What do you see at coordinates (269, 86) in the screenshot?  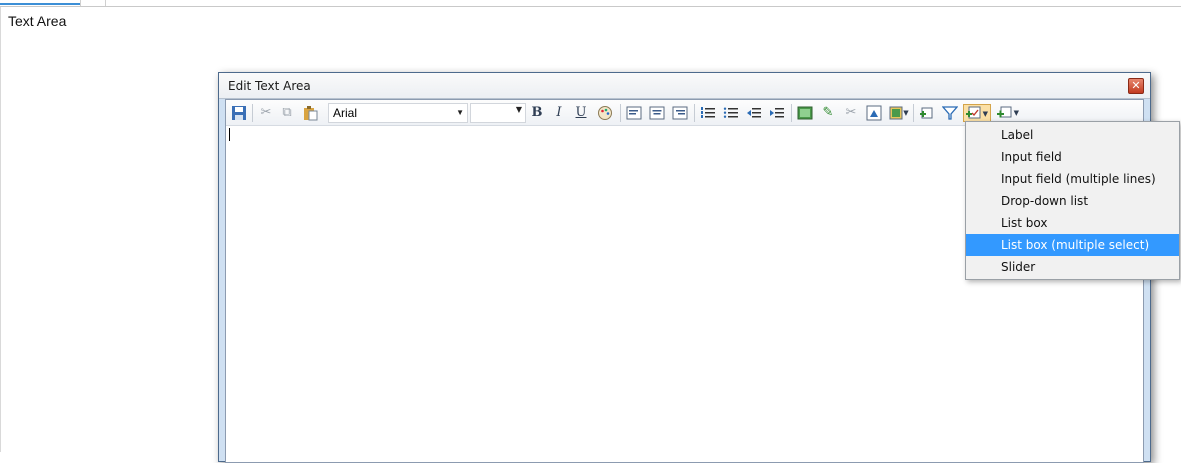 I see `dialog-title: Edit Text Area` at bounding box center [269, 86].